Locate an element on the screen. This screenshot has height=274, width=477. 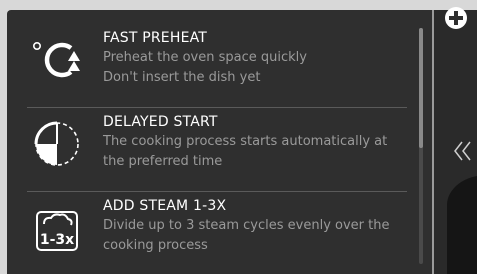
item-title: FAST PREHEAT is located at coordinates (155, 38).